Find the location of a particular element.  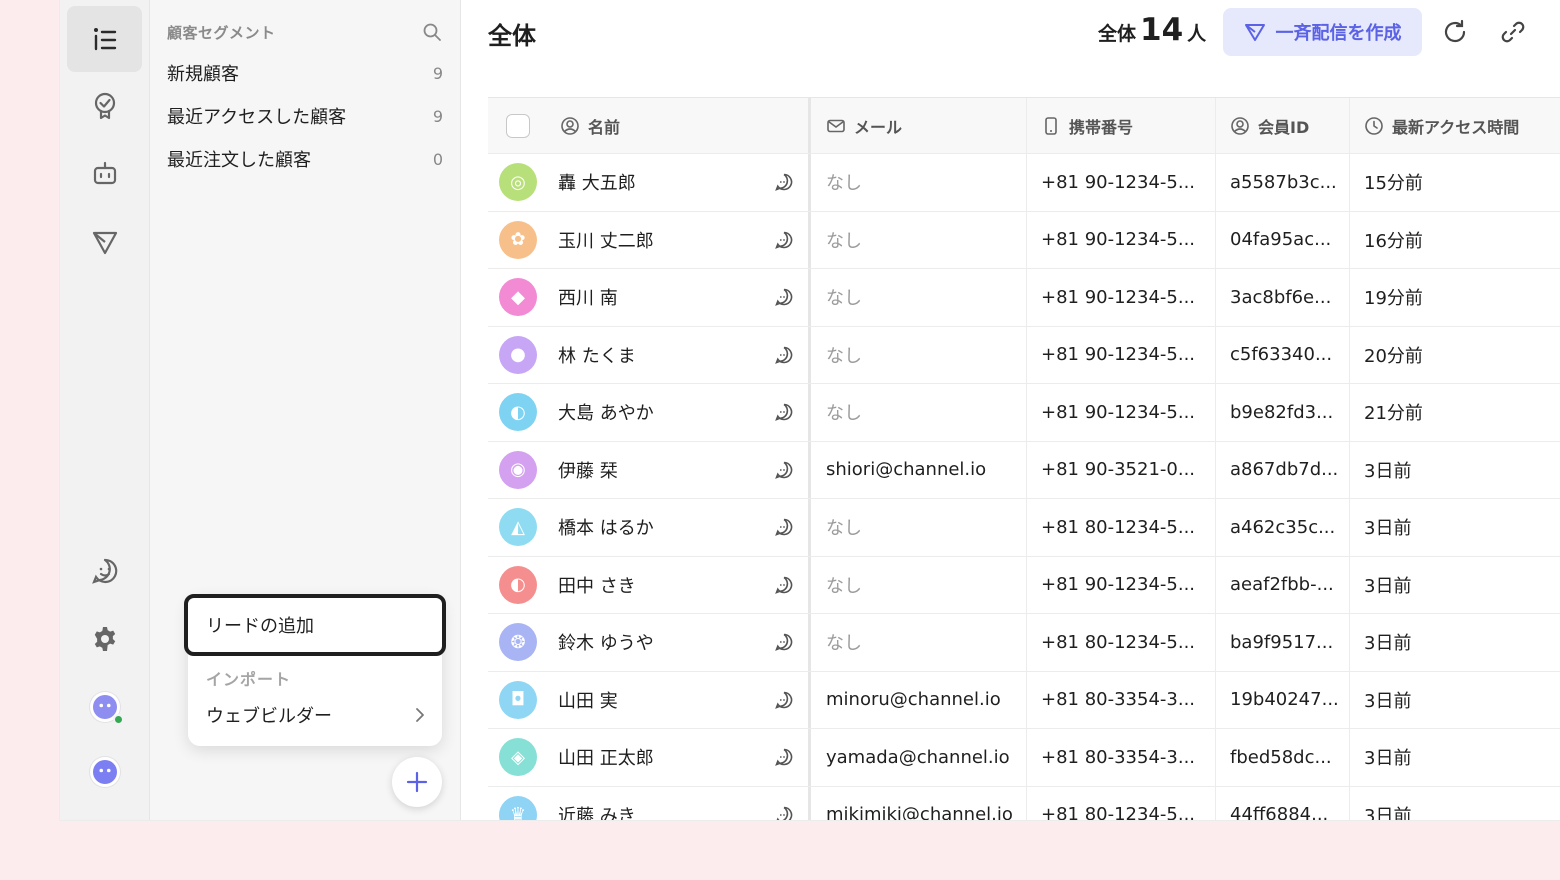

column-label: 携帯番号 is located at coordinates (1101, 127).